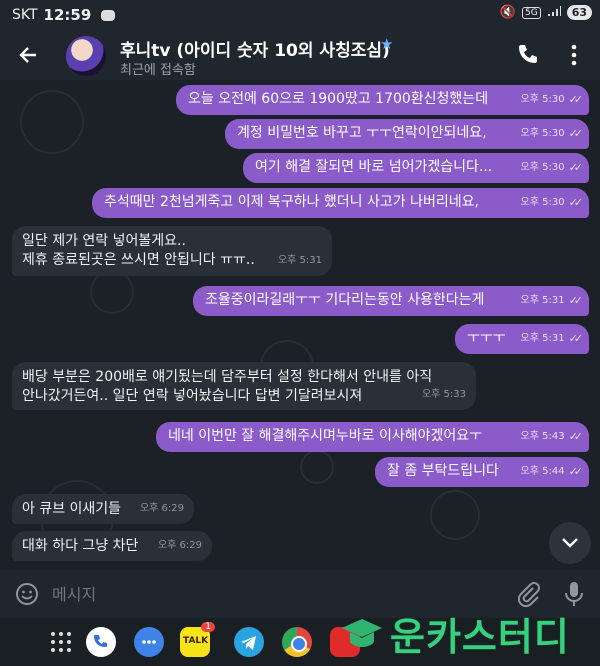 Image resolution: width=600 pixels, height=666 pixels. I want to click on incoming-message: 아 큐브 이새기들 오후 6:29, so click(103, 509).